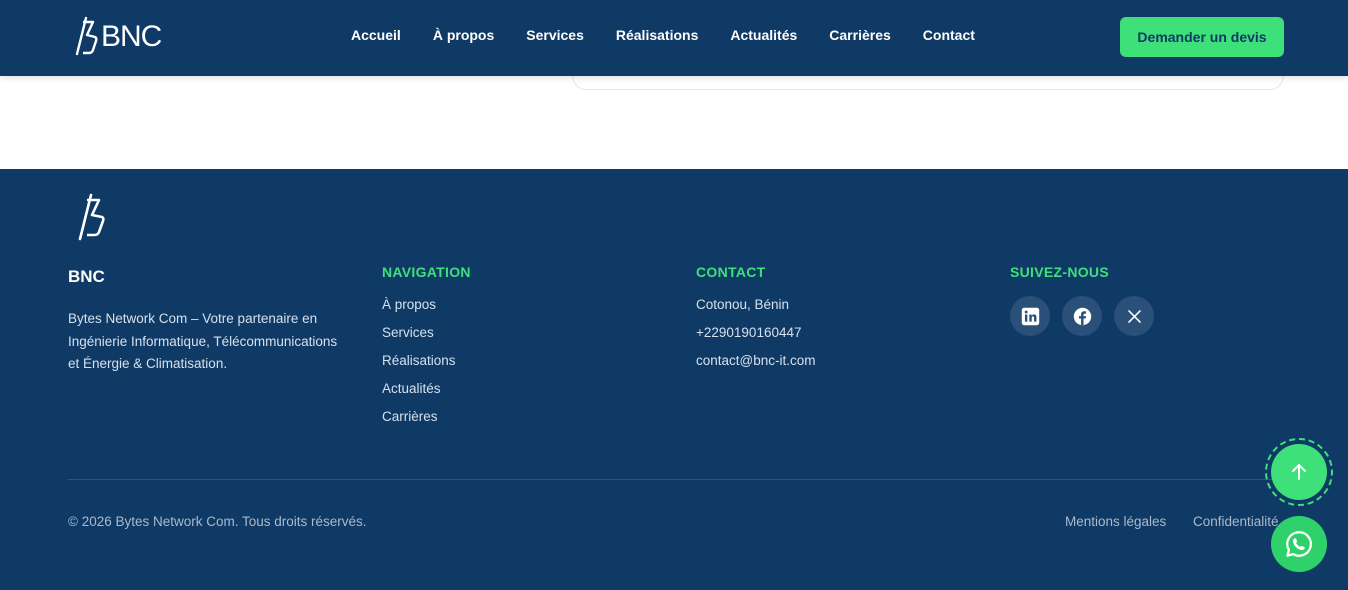 The width and height of the screenshot is (1348, 590). Describe the element at coordinates (763, 35) in the screenshot. I see `nav-item-actualites: Actualités` at that location.